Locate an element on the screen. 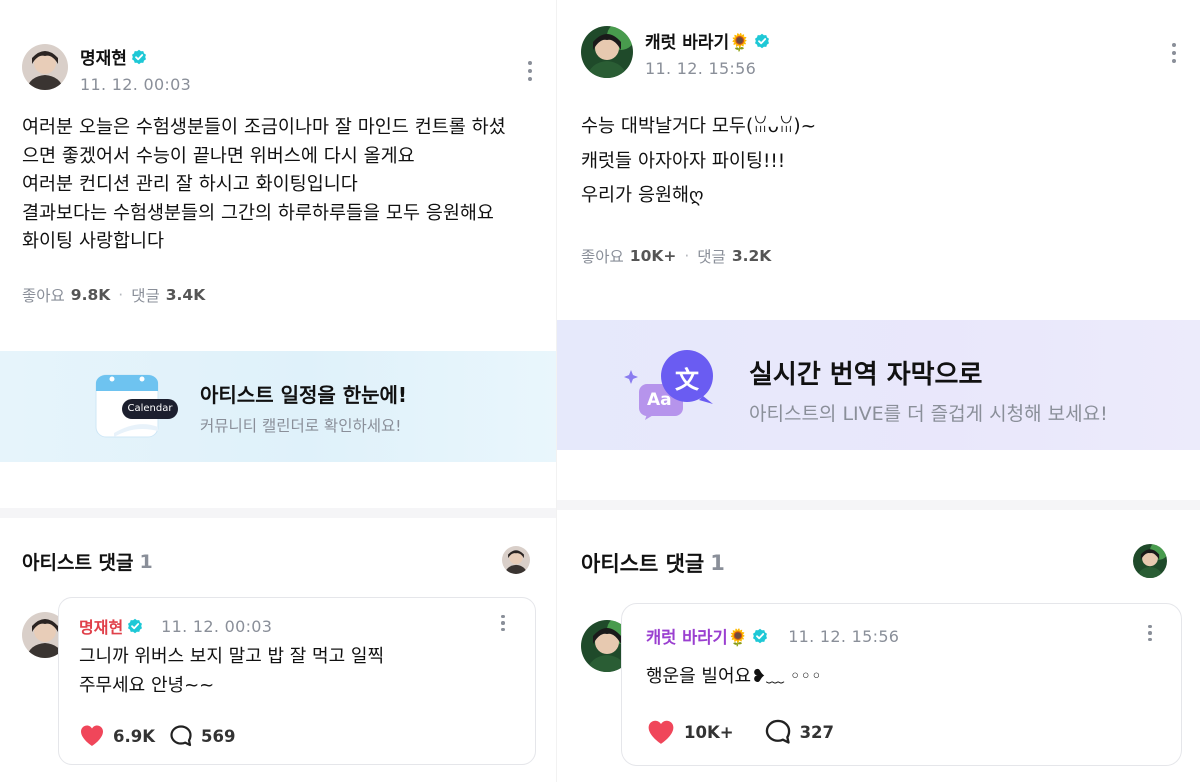 The width and height of the screenshot is (1200, 782). calendar-banner: Calendar 아티스트 일정을 한눈에! 커뮤니티 캘린더로 확인하세요! is located at coordinates (278, 406).